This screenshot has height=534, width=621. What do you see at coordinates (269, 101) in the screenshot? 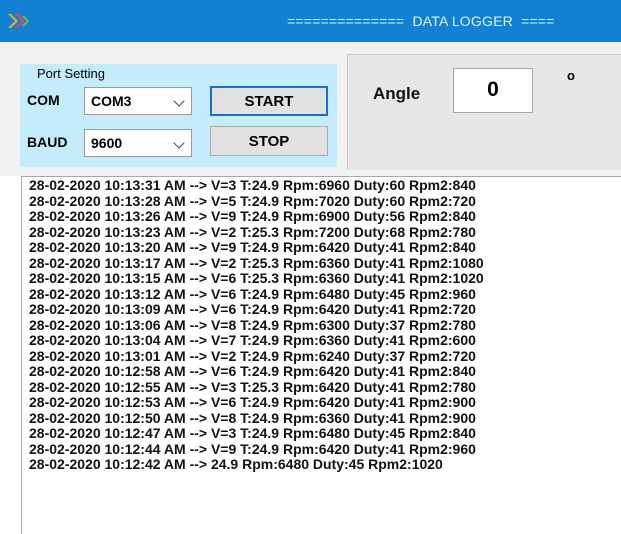
I see `start-button: START` at bounding box center [269, 101].